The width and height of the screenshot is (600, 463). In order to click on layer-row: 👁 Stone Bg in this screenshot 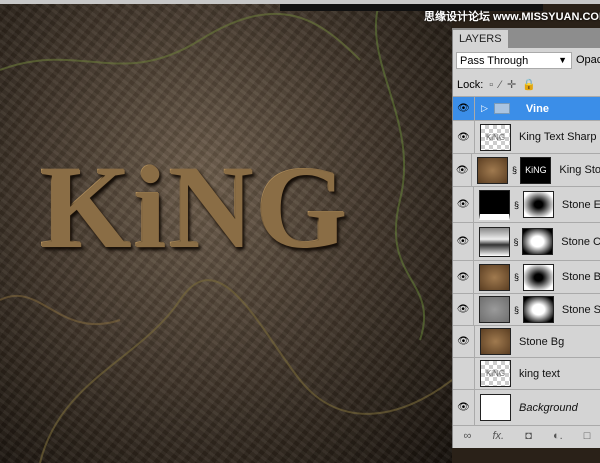, I will do `click(526, 341)`.